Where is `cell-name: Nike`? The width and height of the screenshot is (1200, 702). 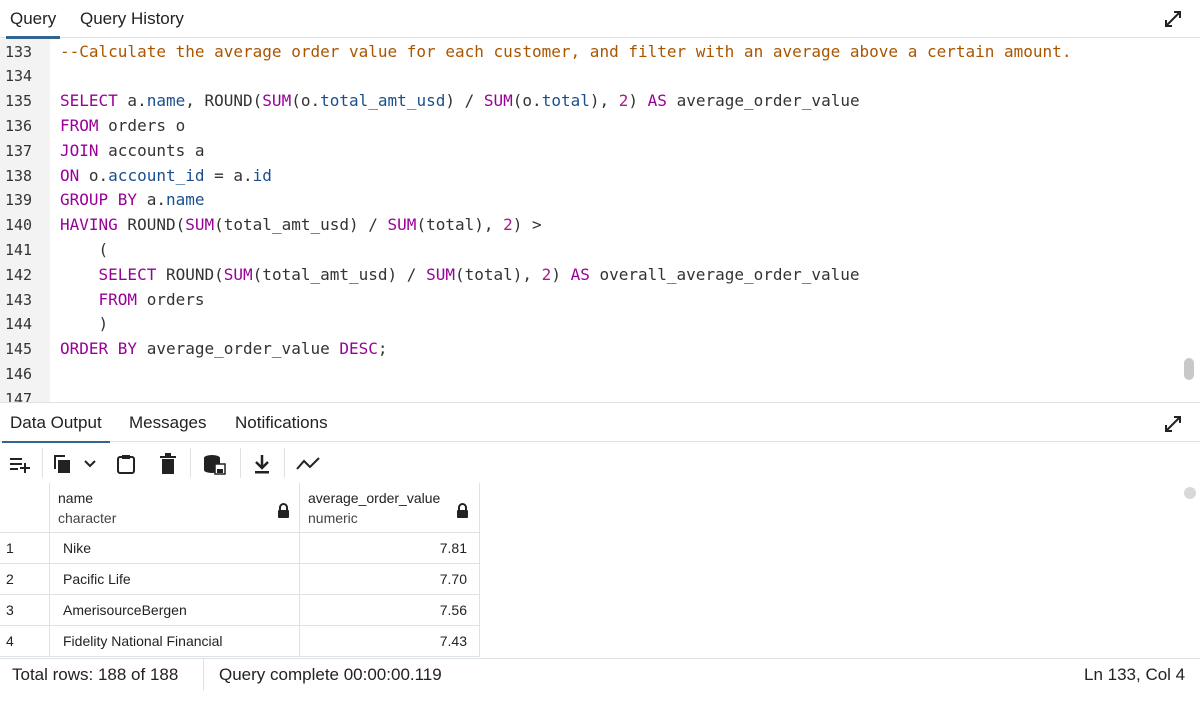 cell-name: Nike is located at coordinates (175, 548).